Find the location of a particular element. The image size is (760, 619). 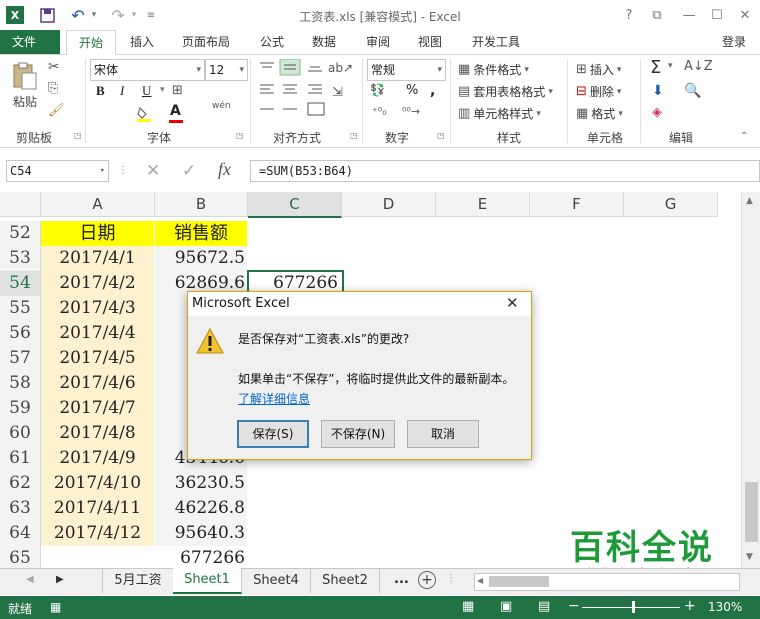

zoom-slider-thumb is located at coordinates (633, 607).